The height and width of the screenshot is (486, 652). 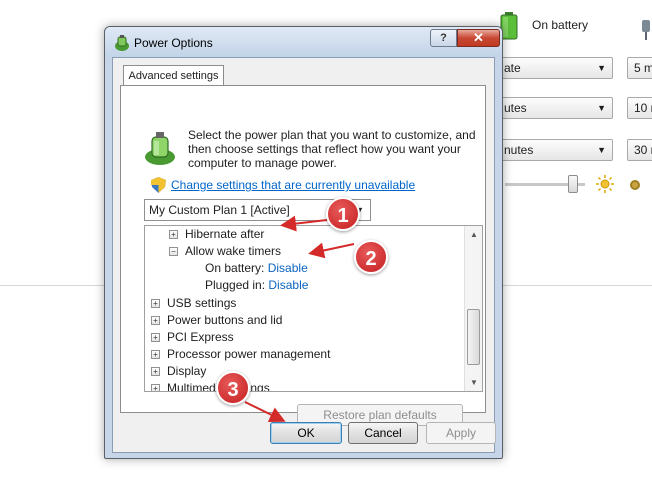 What do you see at coordinates (639, 108) in the screenshot?
I see `background-display-select-plugged: 10 m` at bounding box center [639, 108].